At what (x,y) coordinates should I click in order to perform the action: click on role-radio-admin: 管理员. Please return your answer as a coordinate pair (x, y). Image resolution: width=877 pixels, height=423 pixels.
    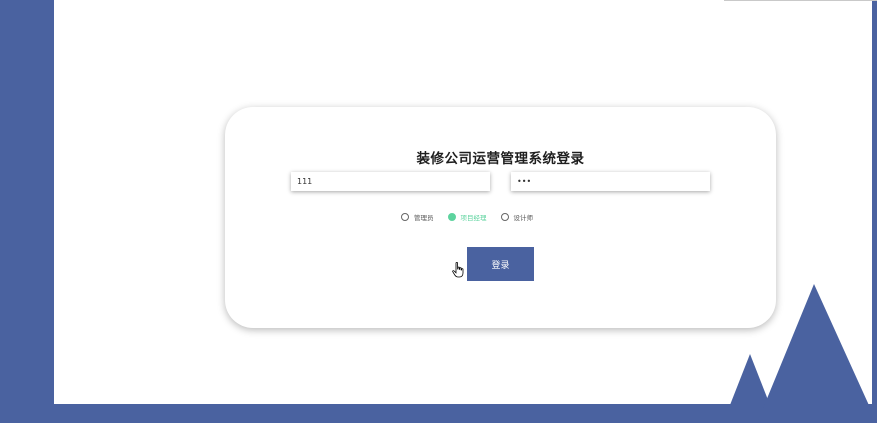
    Looking at the image, I should click on (417, 217).